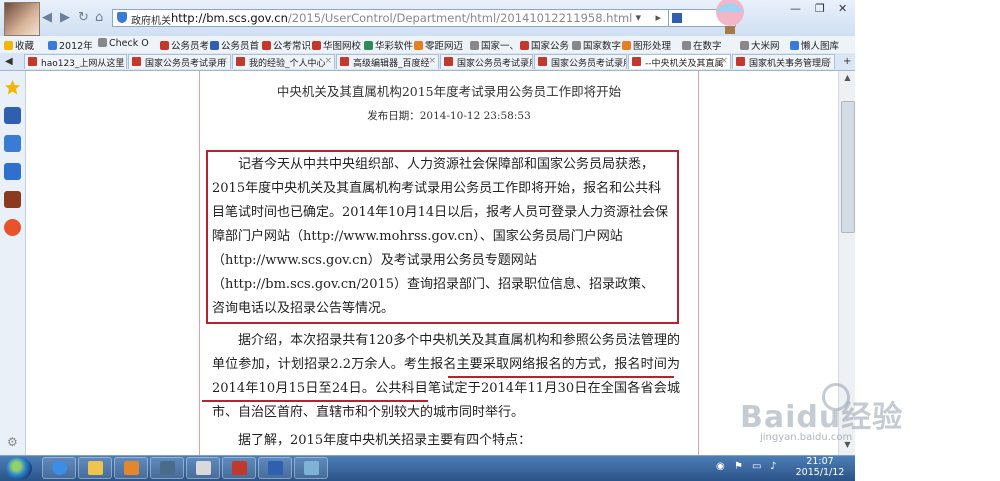  I want to click on taskbar-word, so click(275, 468).